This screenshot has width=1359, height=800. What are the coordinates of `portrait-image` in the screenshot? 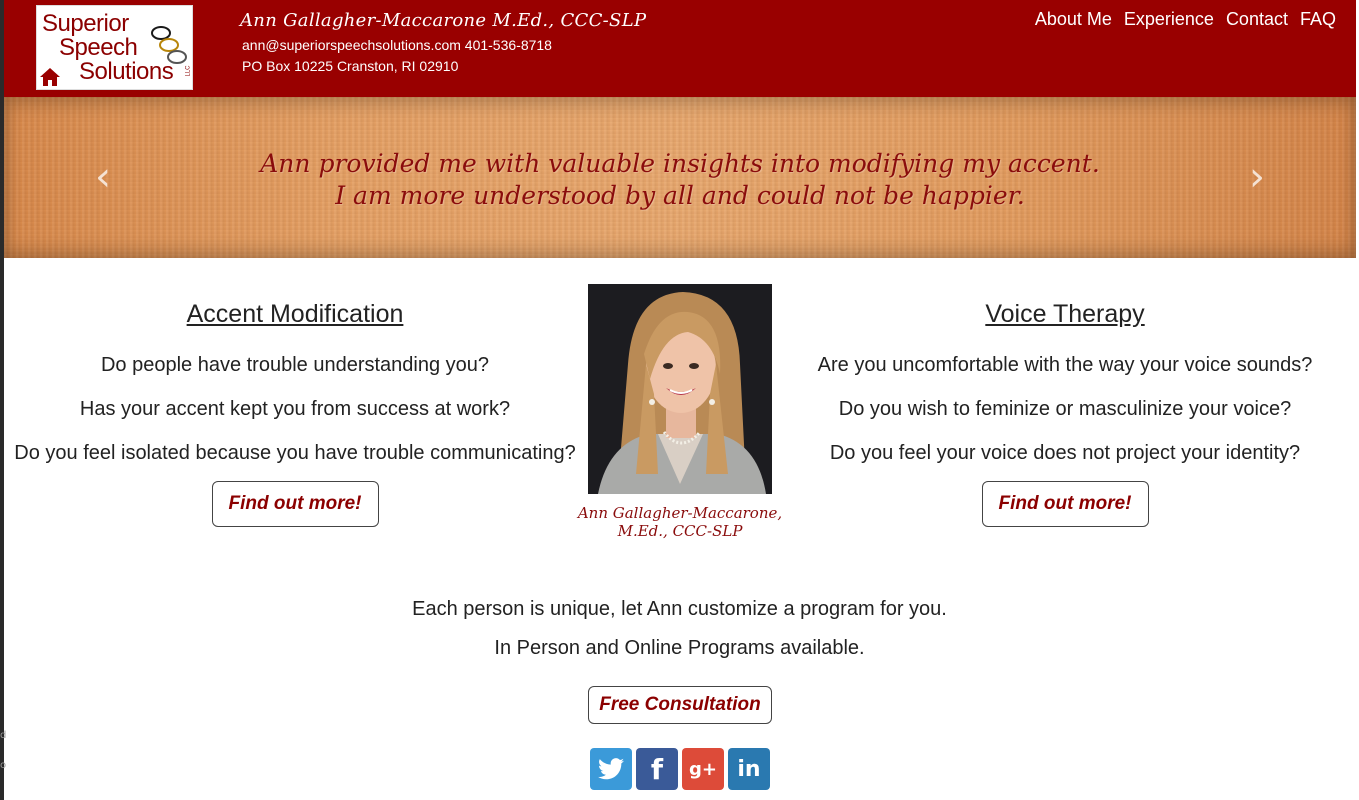 It's located at (680, 389).